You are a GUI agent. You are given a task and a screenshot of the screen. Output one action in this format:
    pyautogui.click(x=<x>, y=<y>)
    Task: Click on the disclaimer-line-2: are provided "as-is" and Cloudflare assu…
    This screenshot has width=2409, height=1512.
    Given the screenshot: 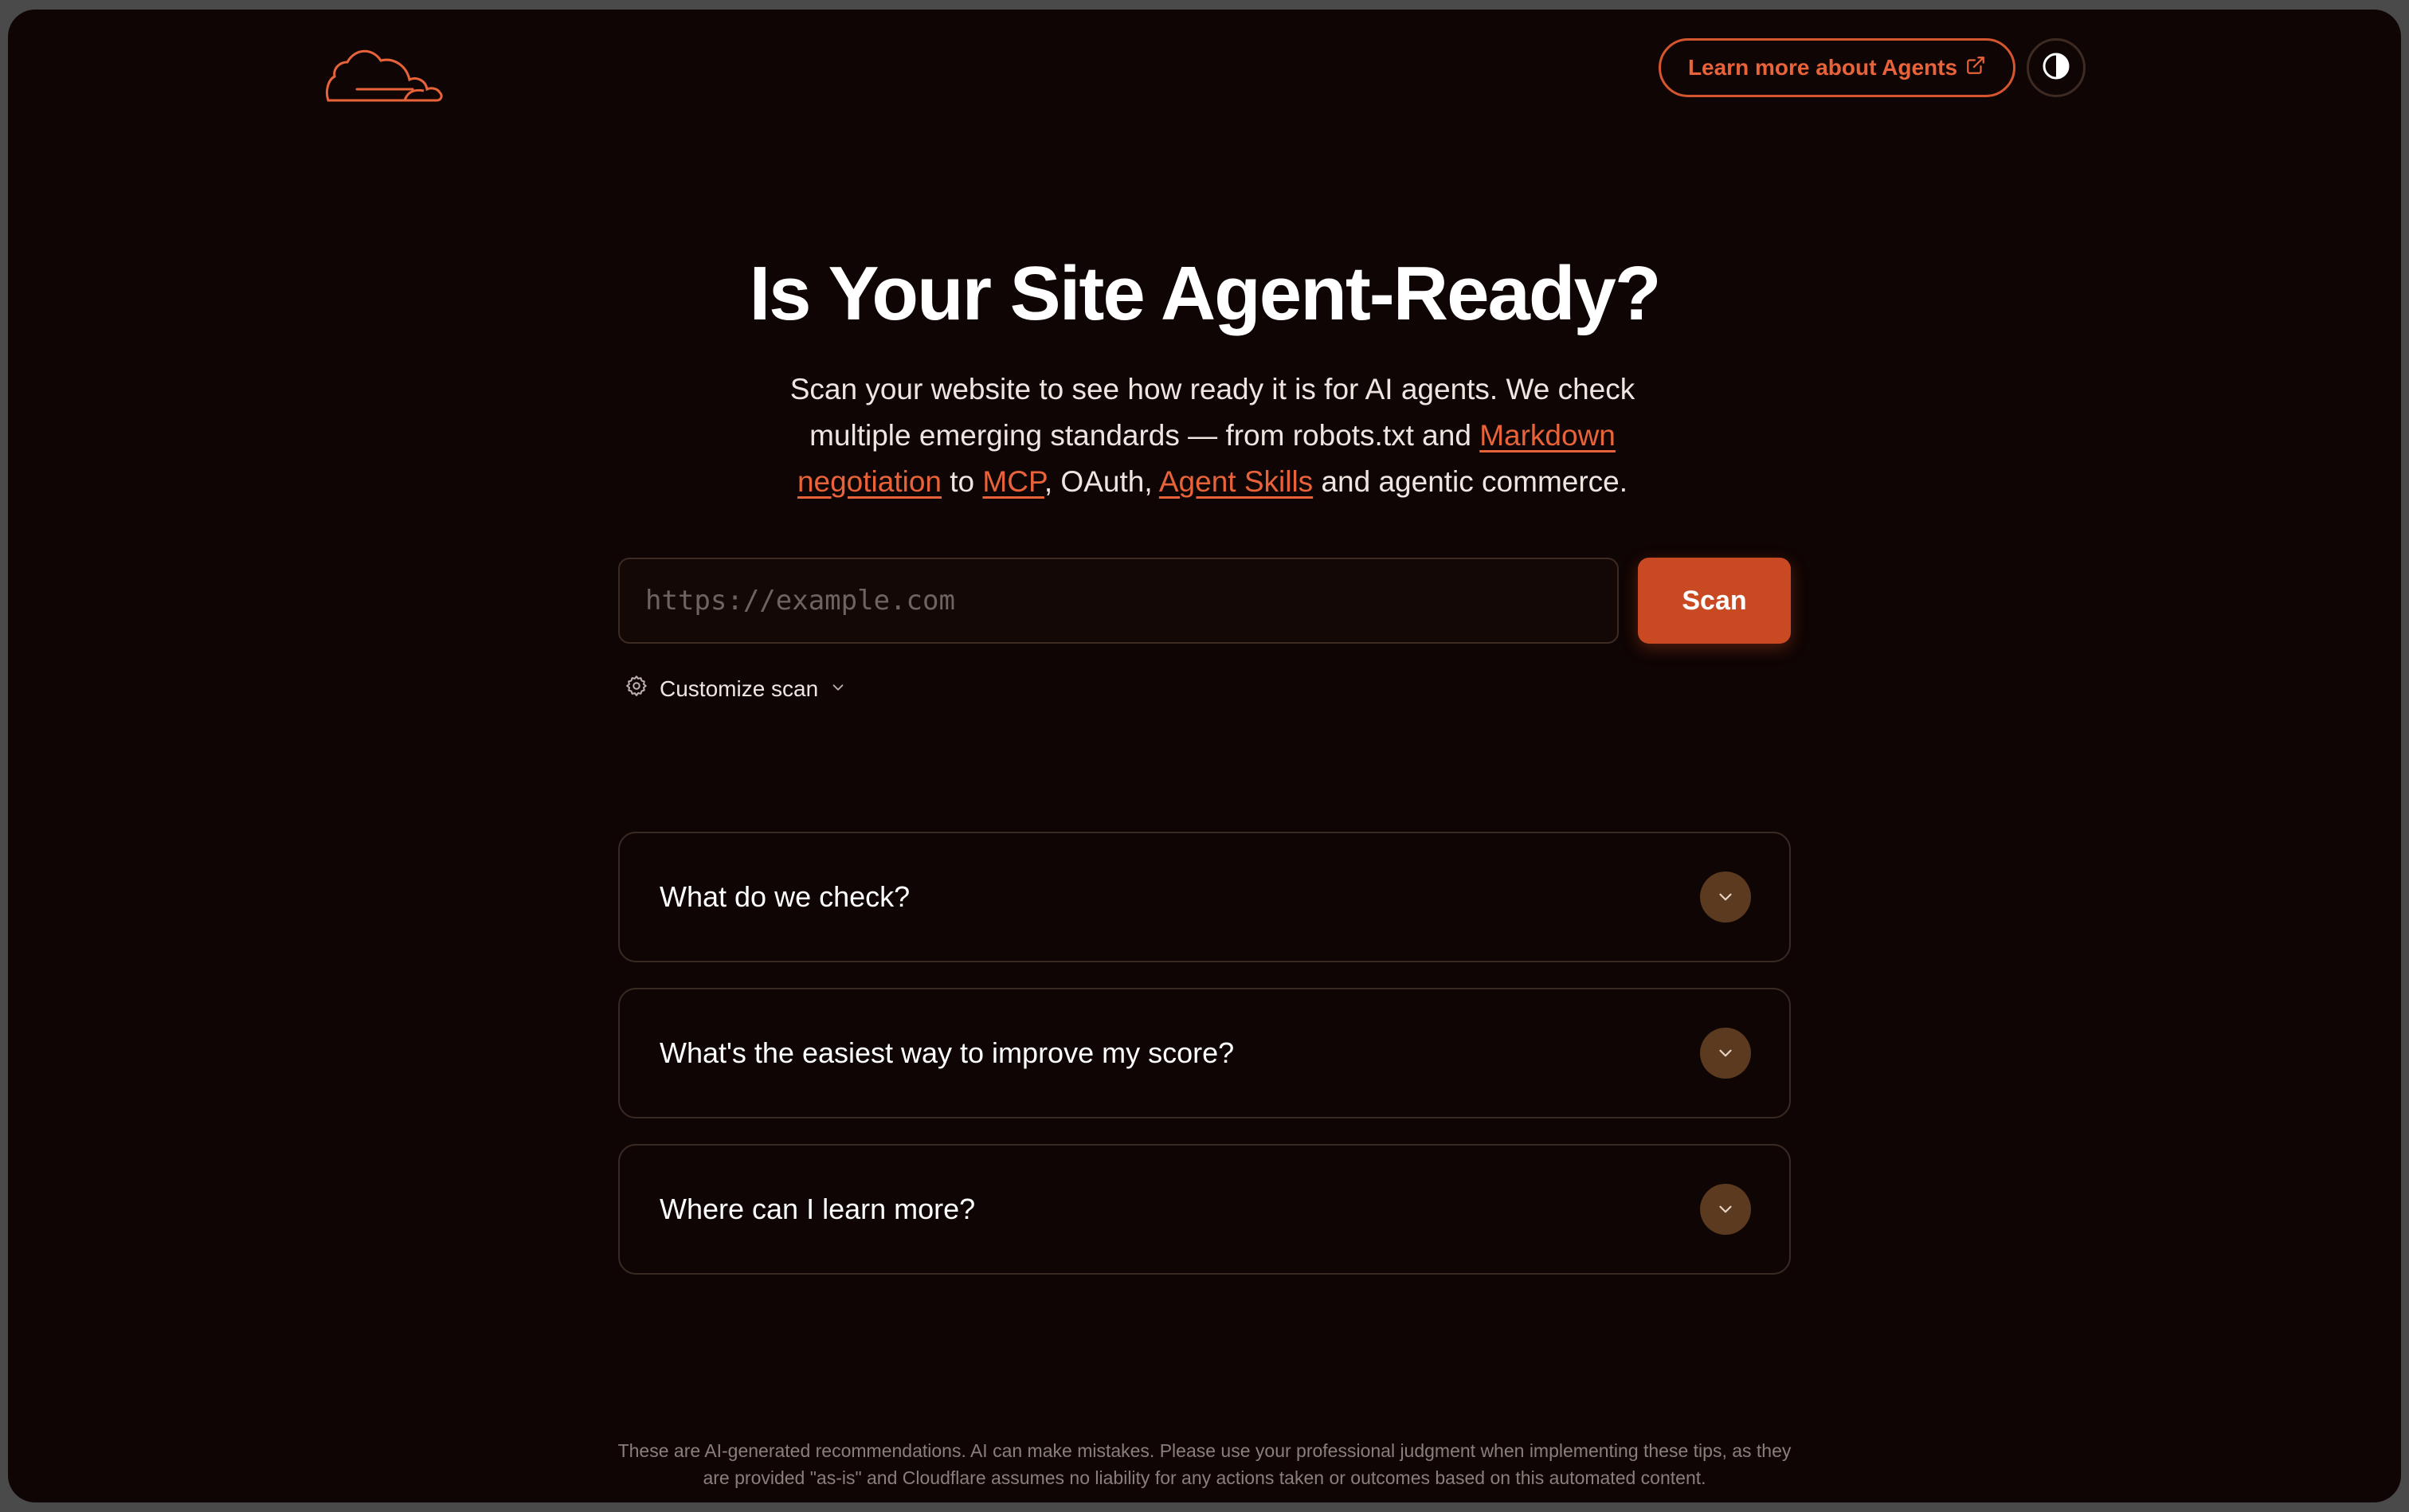 What is the action you would take?
    pyautogui.click(x=1204, y=1478)
    